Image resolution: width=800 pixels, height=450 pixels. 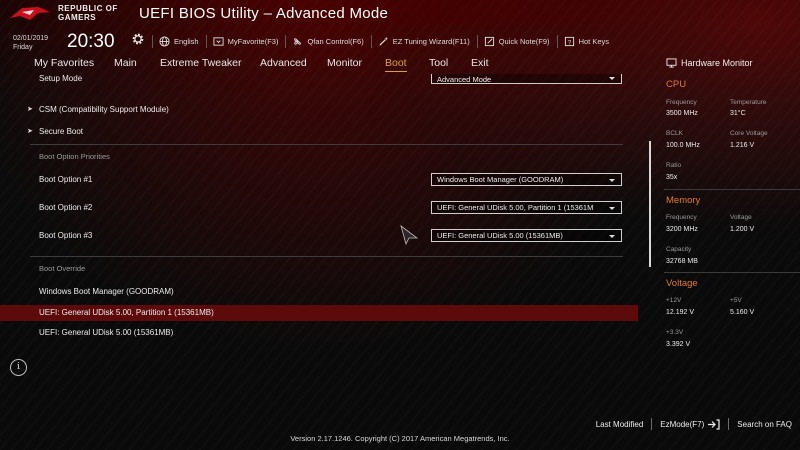 What do you see at coordinates (680, 312) in the screenshot?
I see `v12-value: 12.192 V` at bounding box center [680, 312].